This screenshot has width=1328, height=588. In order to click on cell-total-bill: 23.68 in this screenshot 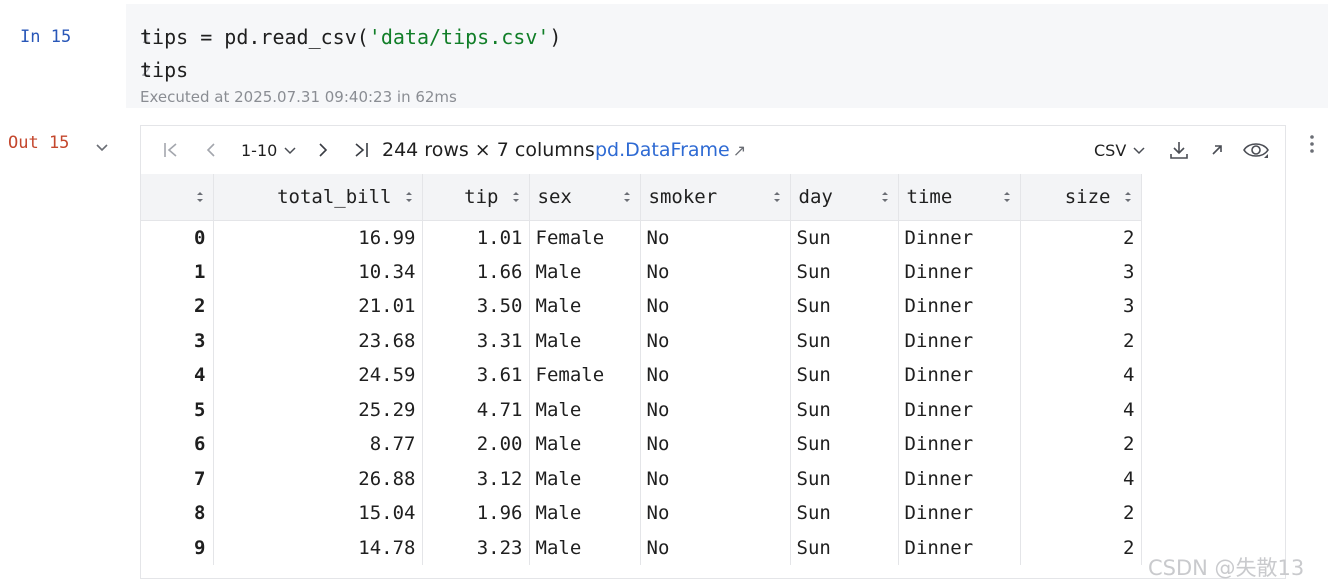, I will do `click(318, 340)`.